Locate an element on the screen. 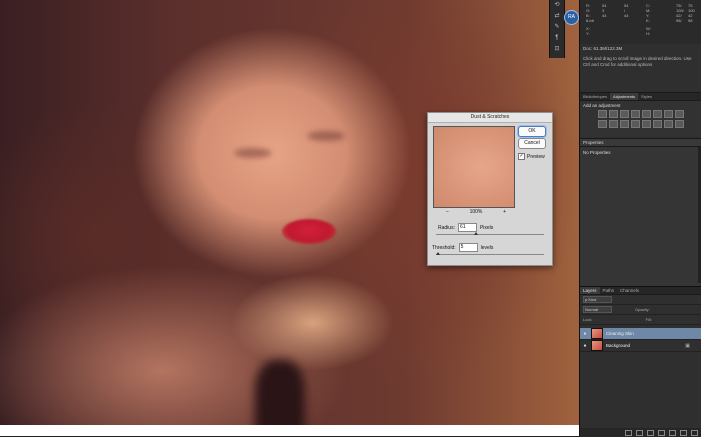 Image resolution: width=701 pixels, height=437 pixels. gradient-map-icon is located at coordinates (668, 124).